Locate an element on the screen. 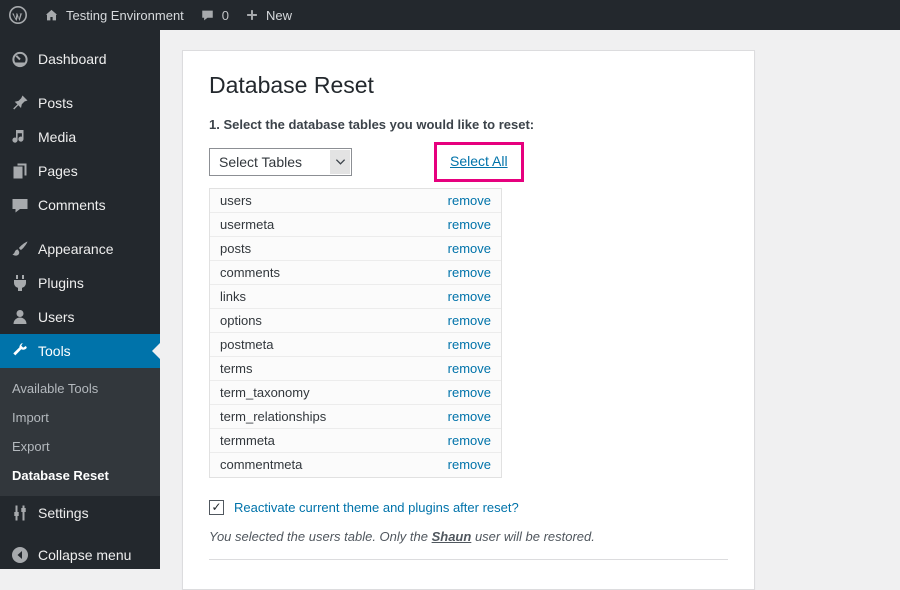 The image size is (900, 590). sidebar-item-comments: Comments is located at coordinates (80, 205).